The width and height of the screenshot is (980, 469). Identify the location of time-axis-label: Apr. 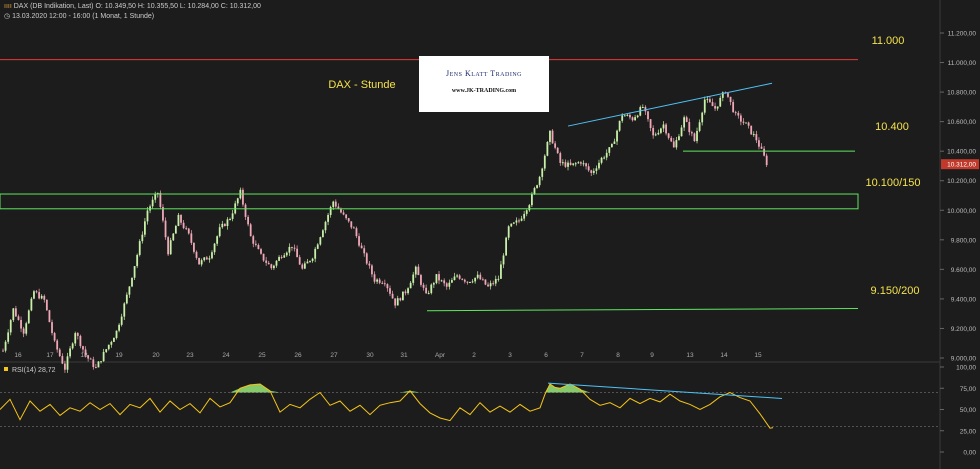
(440, 355).